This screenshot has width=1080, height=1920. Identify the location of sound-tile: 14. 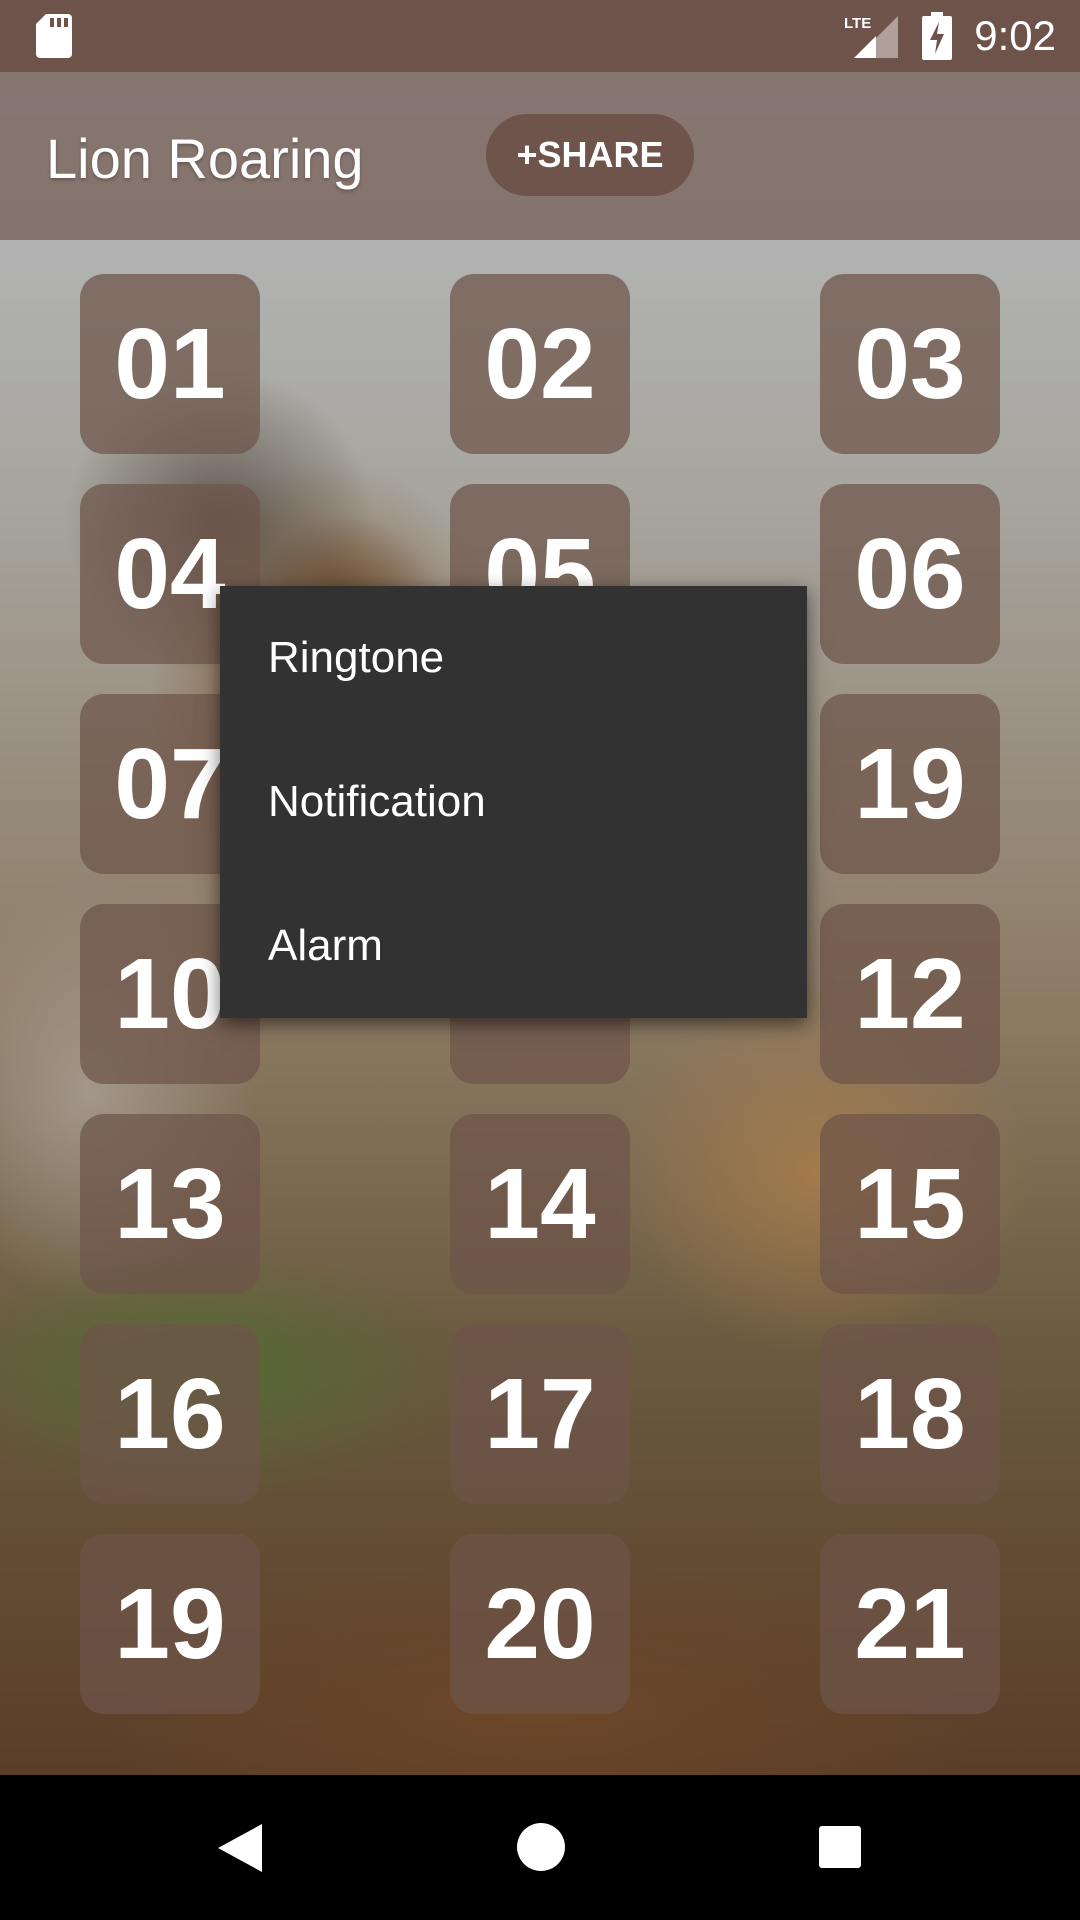
(540, 1204).